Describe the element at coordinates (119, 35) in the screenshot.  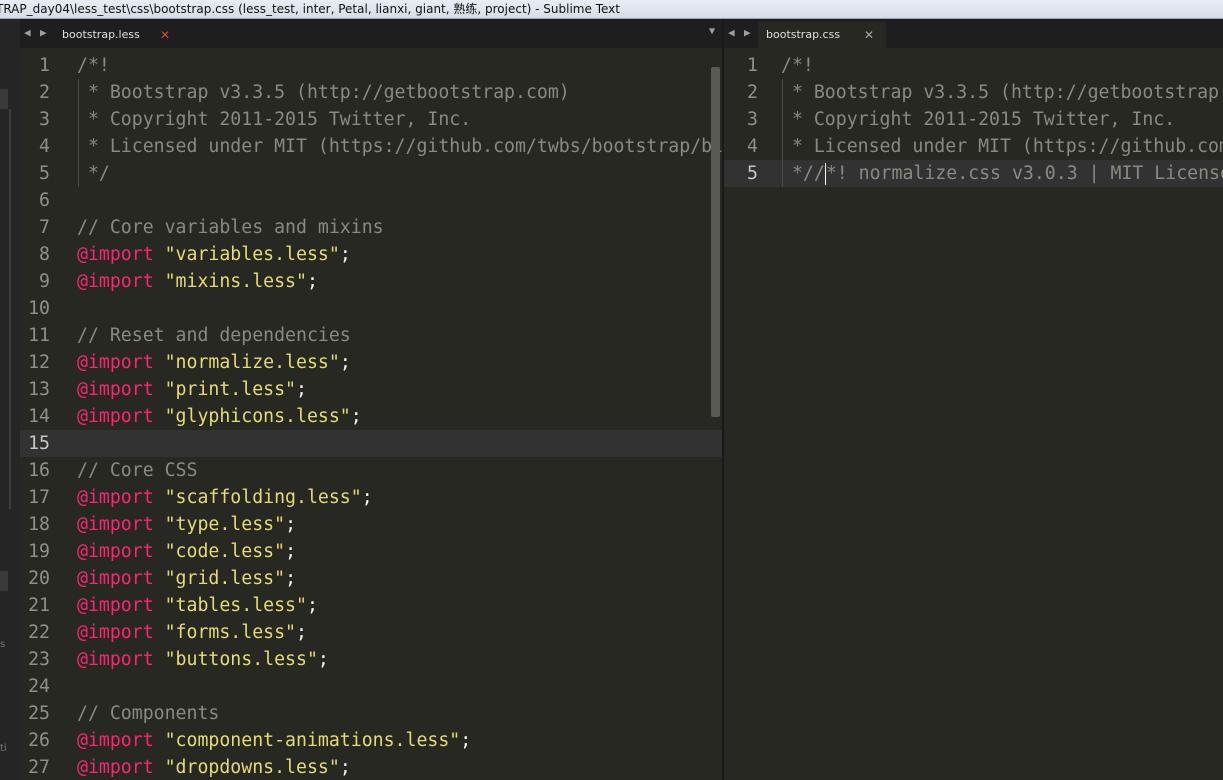
I see `tab-bootstrap-less: bootstrap.less ✕` at that location.